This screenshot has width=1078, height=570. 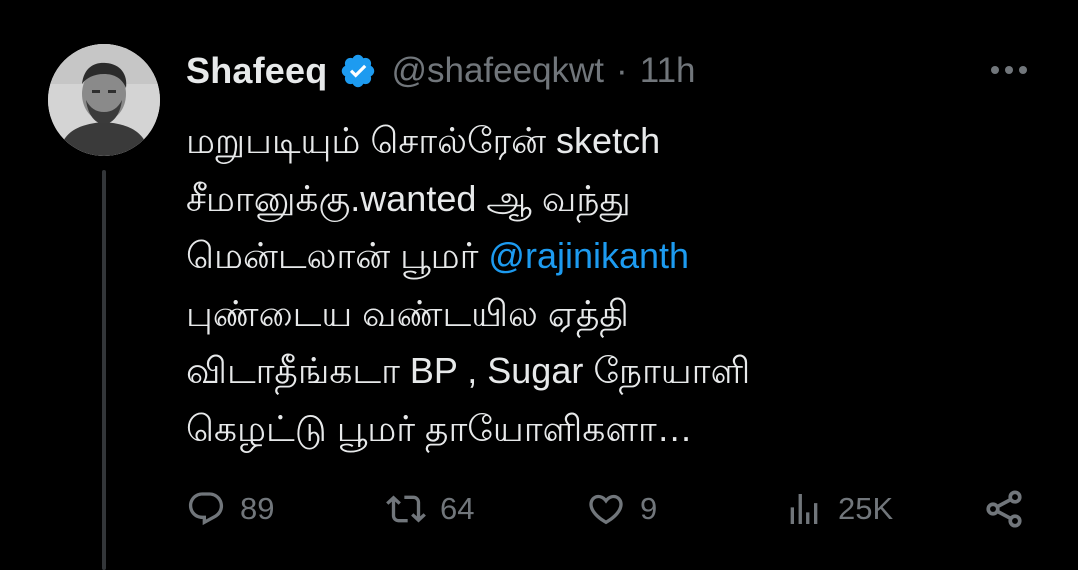 What do you see at coordinates (256, 71) in the screenshot?
I see `author-name: Shafeeq` at bounding box center [256, 71].